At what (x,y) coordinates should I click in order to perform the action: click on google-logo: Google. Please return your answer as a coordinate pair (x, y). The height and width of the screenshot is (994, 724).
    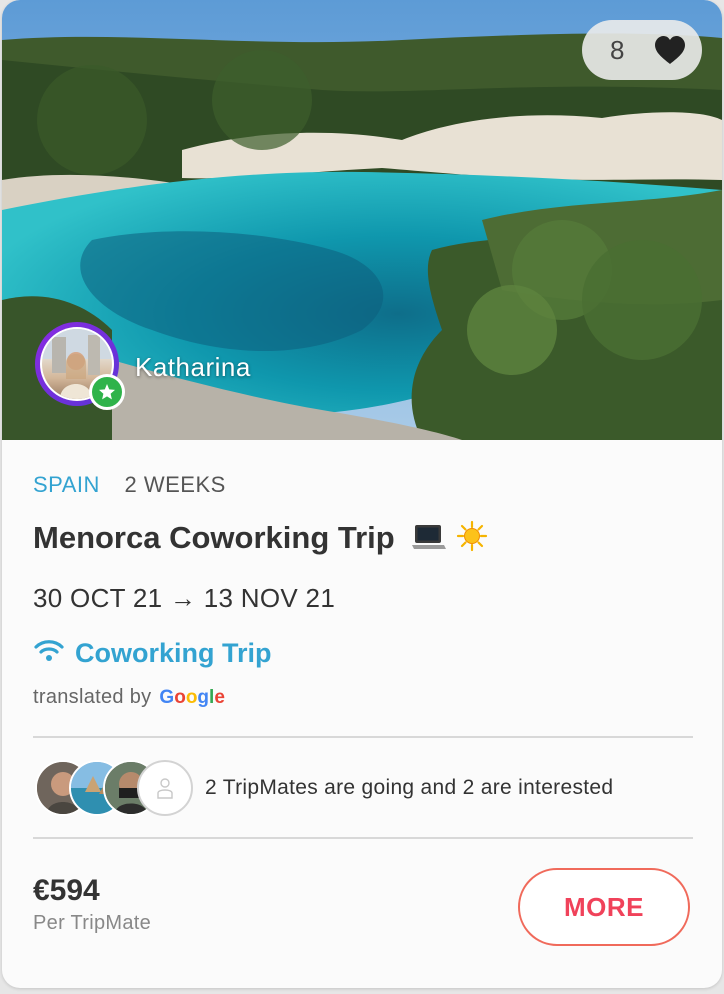
    Looking at the image, I should click on (192, 697).